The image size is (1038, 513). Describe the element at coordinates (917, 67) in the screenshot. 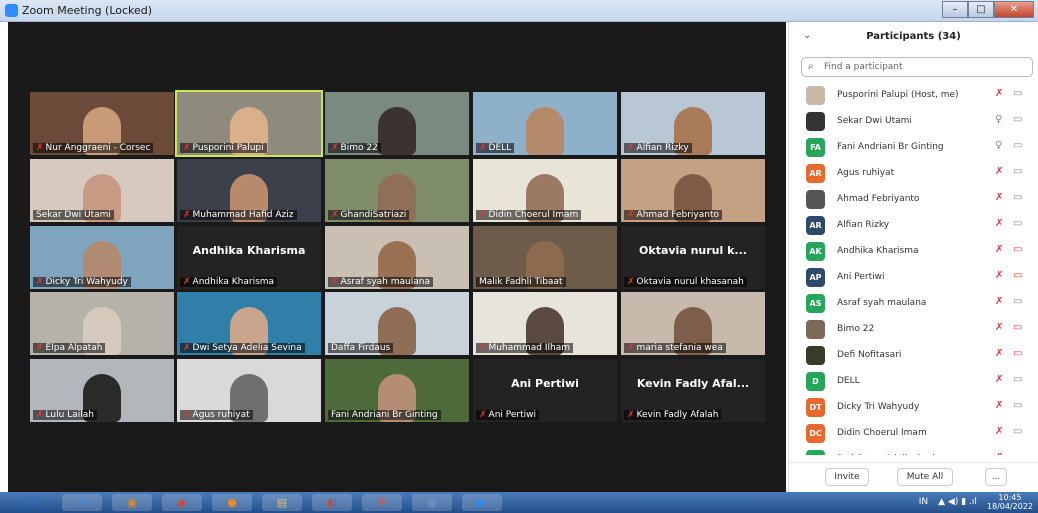

I see `participant-search-input: ⌕ Find a participant` at that location.